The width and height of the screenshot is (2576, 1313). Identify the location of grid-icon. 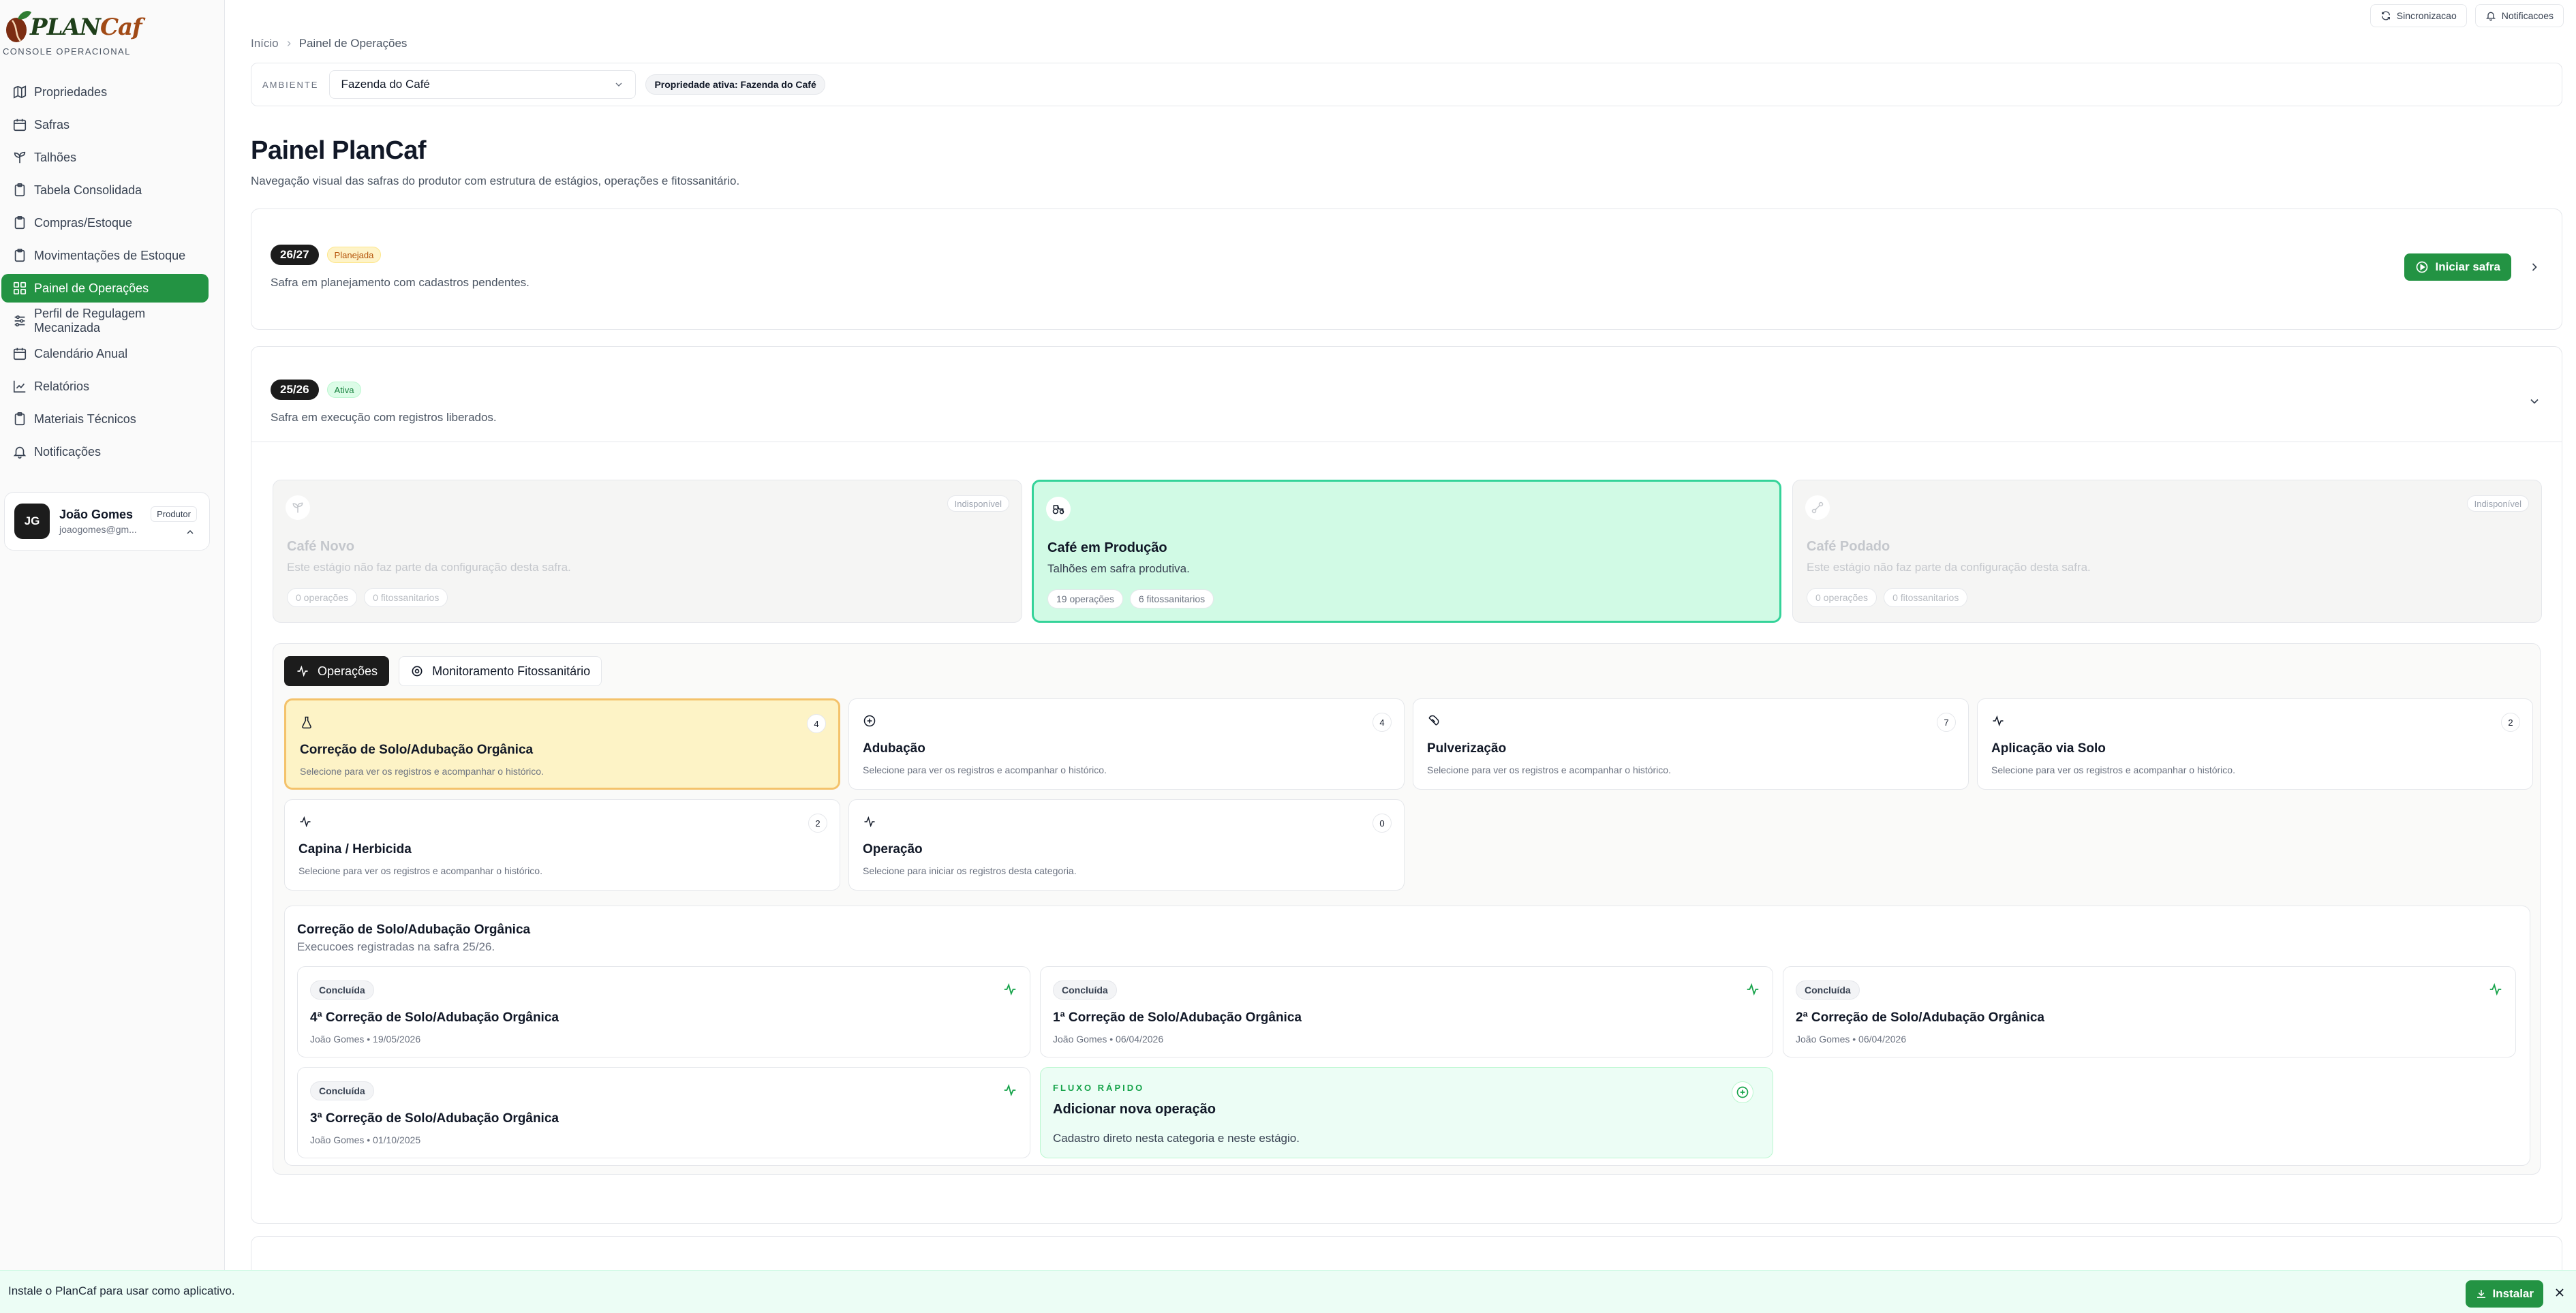
(20, 288).